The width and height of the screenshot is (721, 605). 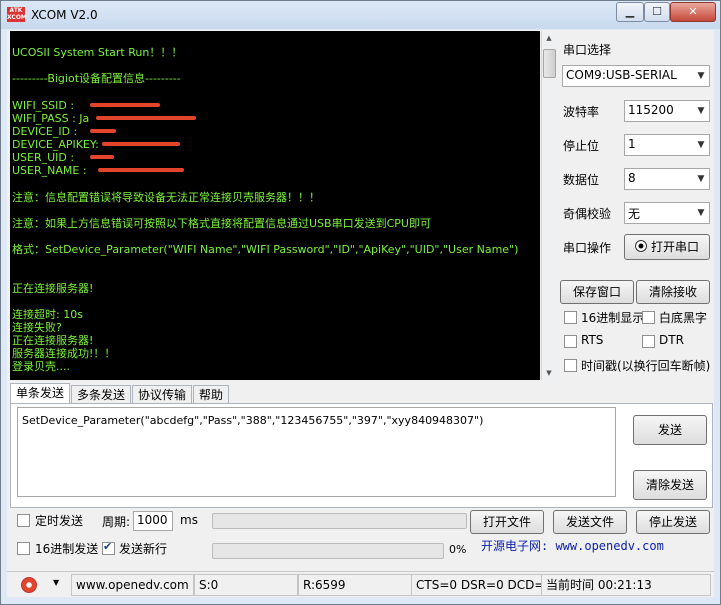 I want to click on status-received-count: R:6599, so click(x=355, y=585).